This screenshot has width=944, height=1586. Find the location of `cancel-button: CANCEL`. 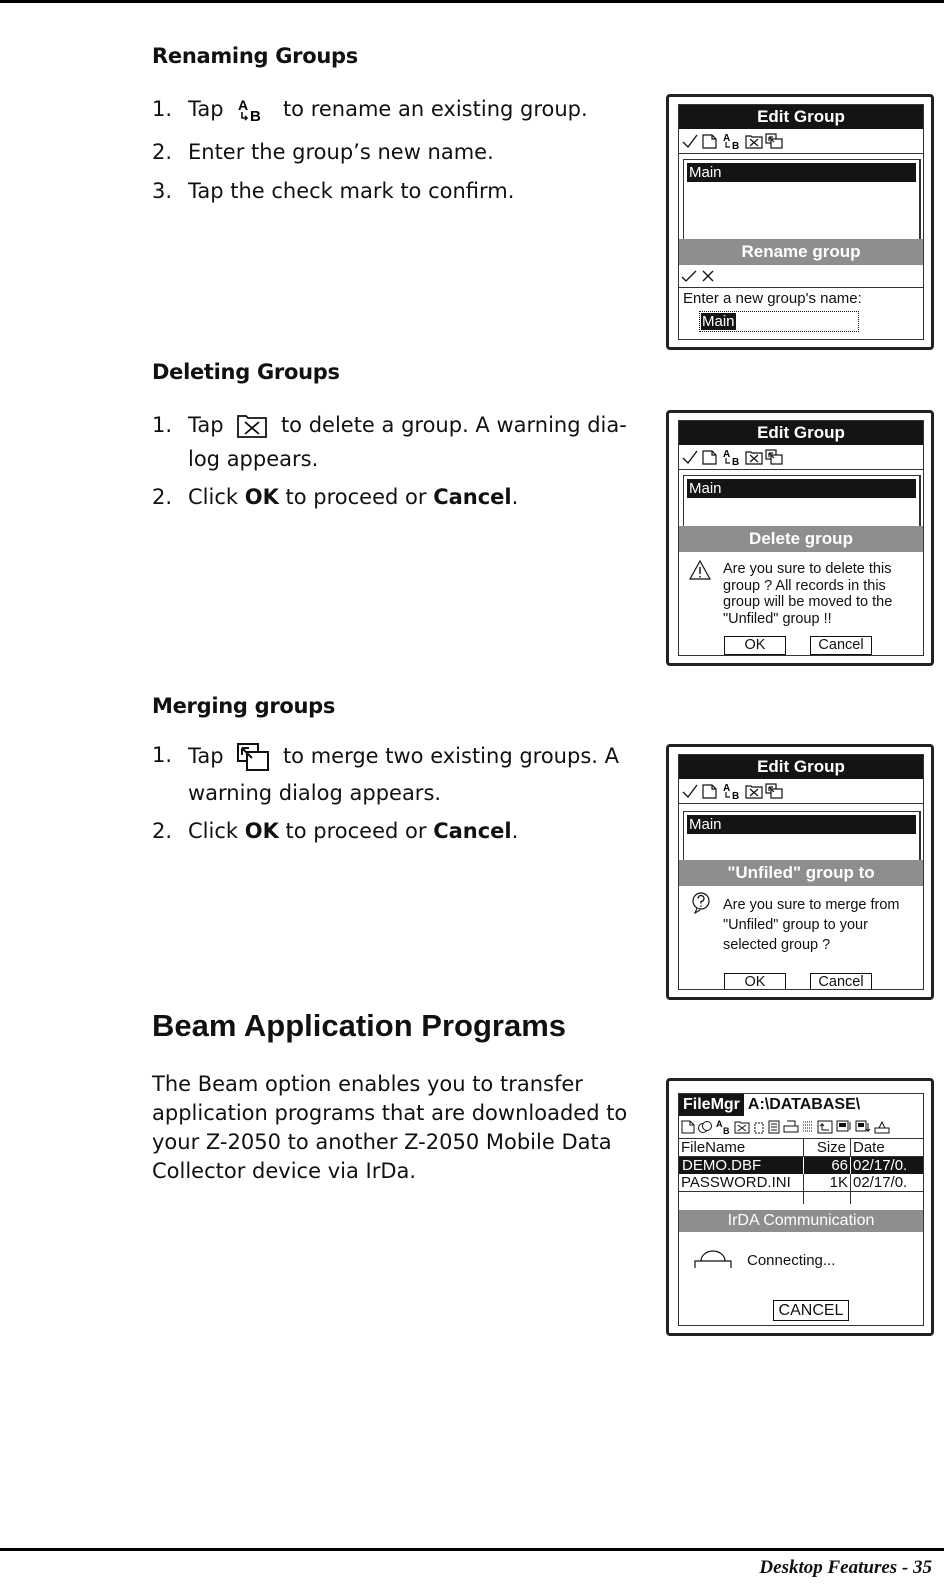

cancel-button: CANCEL is located at coordinates (811, 1310).